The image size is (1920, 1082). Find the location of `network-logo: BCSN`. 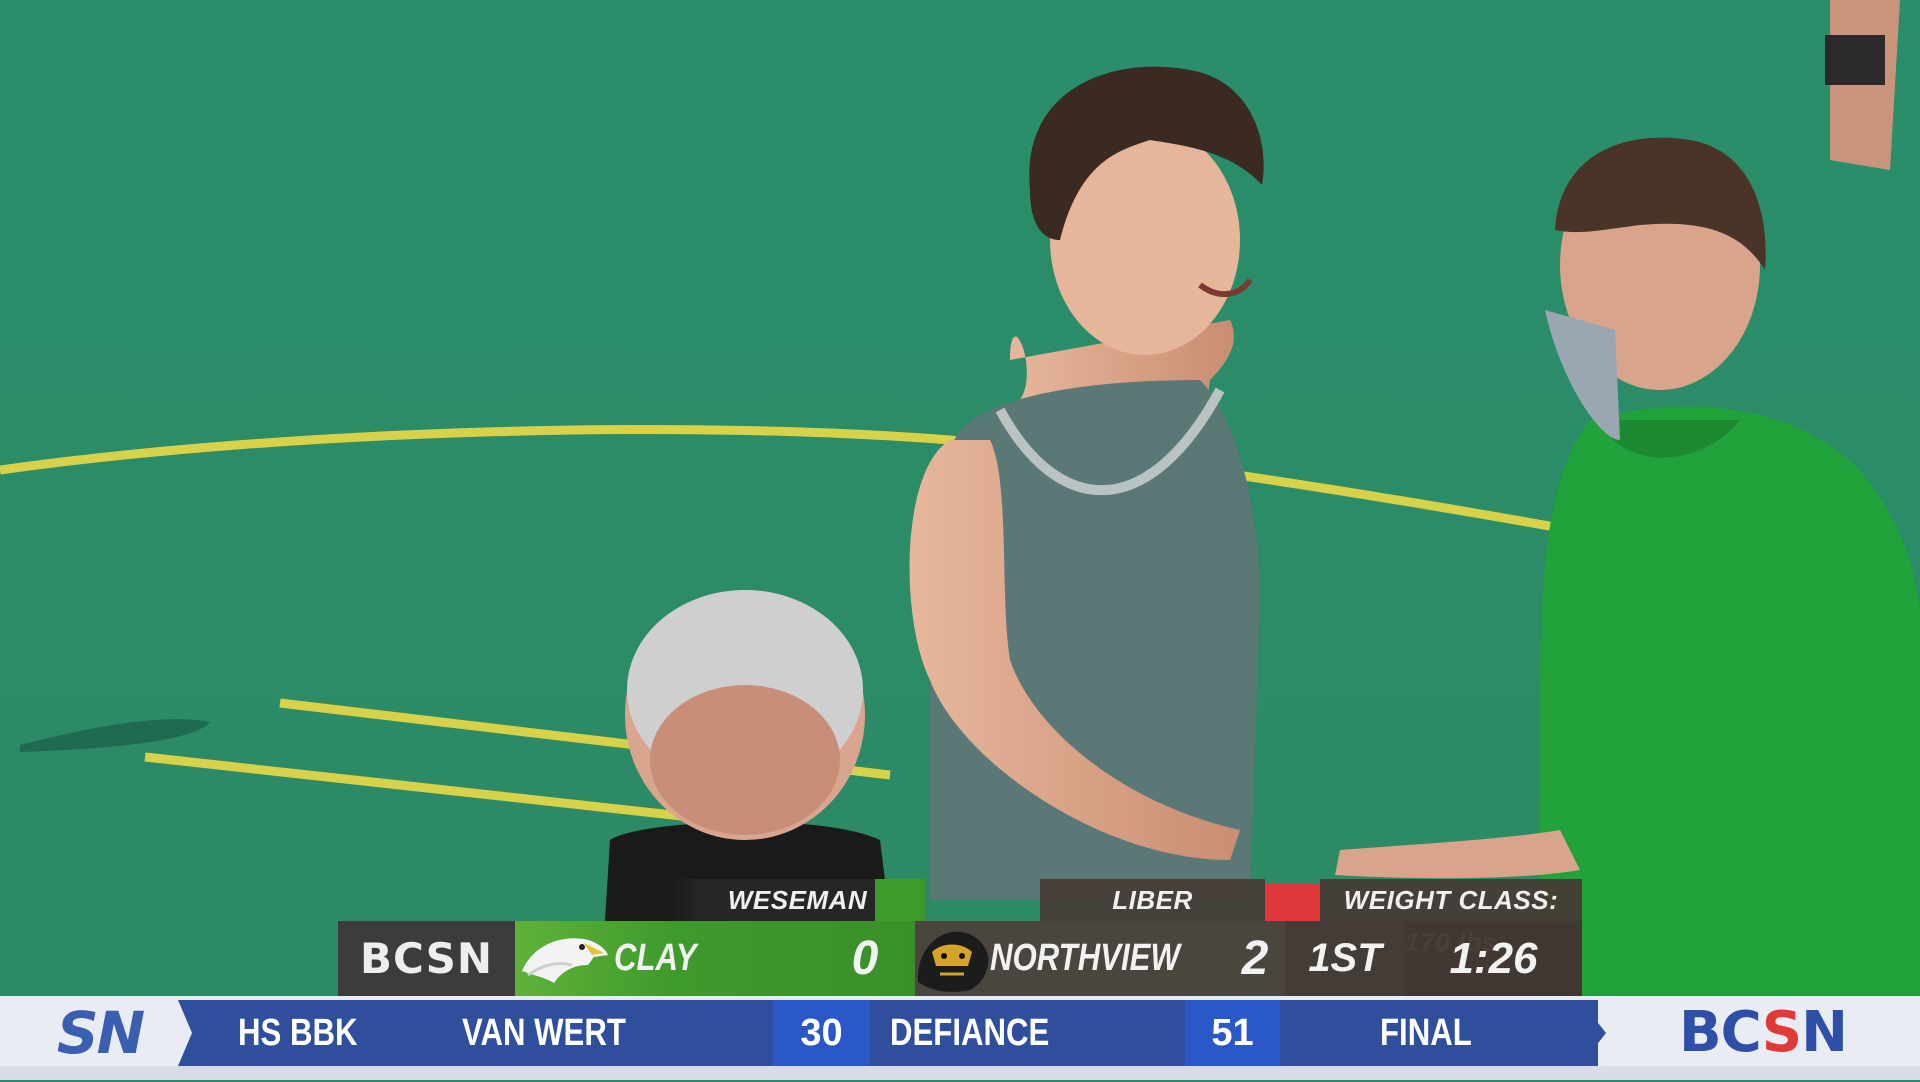

network-logo: BCSN is located at coordinates (426, 958).